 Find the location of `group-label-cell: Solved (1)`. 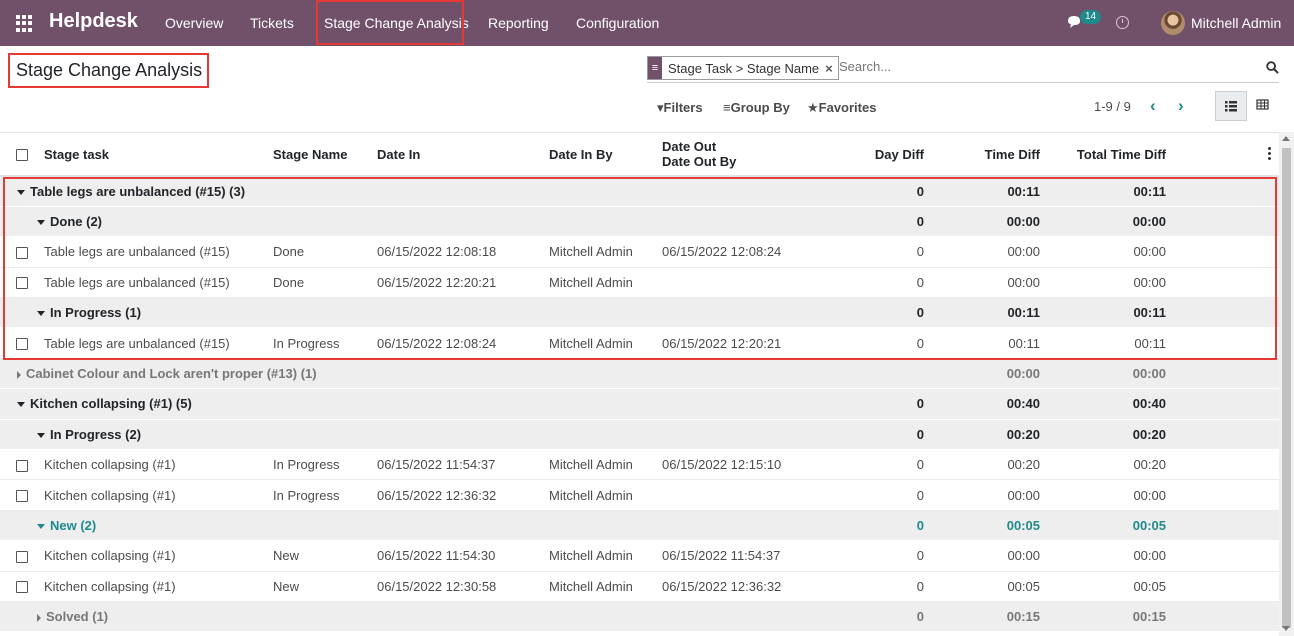

group-label-cell: Solved (1) is located at coordinates (417, 617).